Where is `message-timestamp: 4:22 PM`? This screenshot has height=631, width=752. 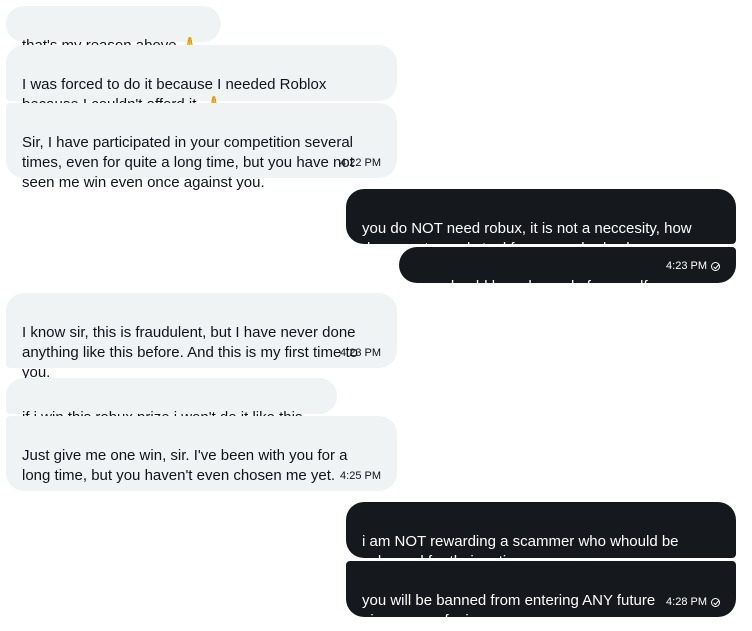
message-timestamp: 4:22 PM is located at coordinates (360, 163).